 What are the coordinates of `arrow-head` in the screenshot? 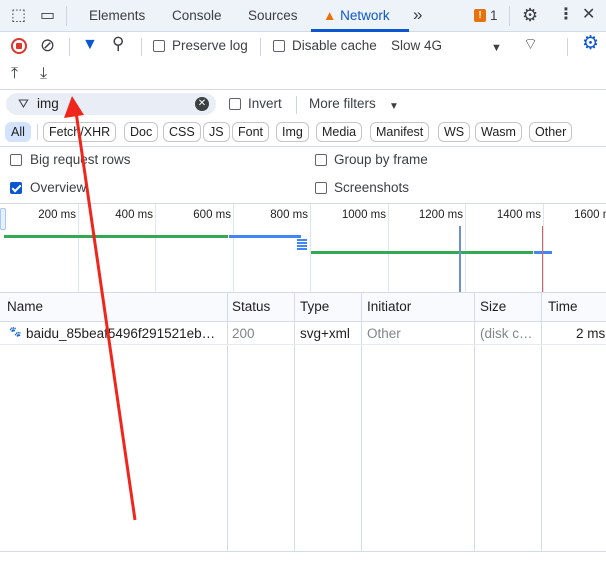 It's located at (74, 107).